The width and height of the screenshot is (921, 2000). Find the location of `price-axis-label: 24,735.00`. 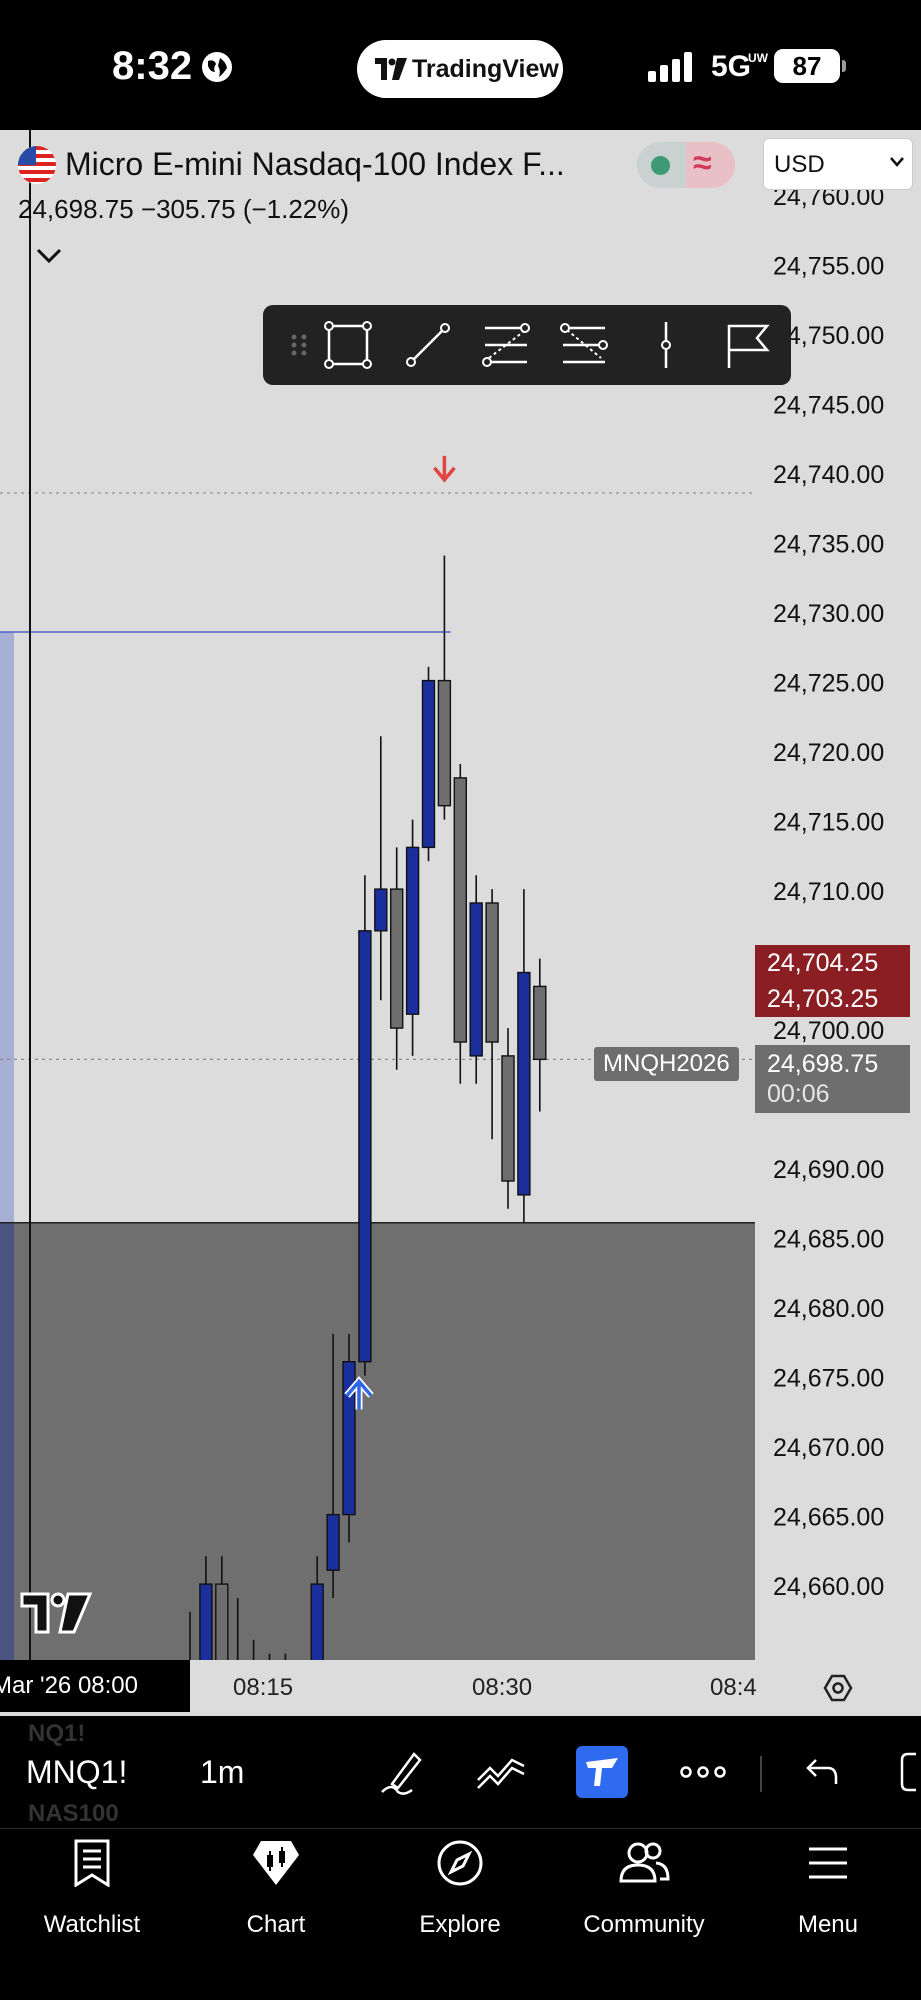

price-axis-label: 24,735.00 is located at coordinates (828, 545).